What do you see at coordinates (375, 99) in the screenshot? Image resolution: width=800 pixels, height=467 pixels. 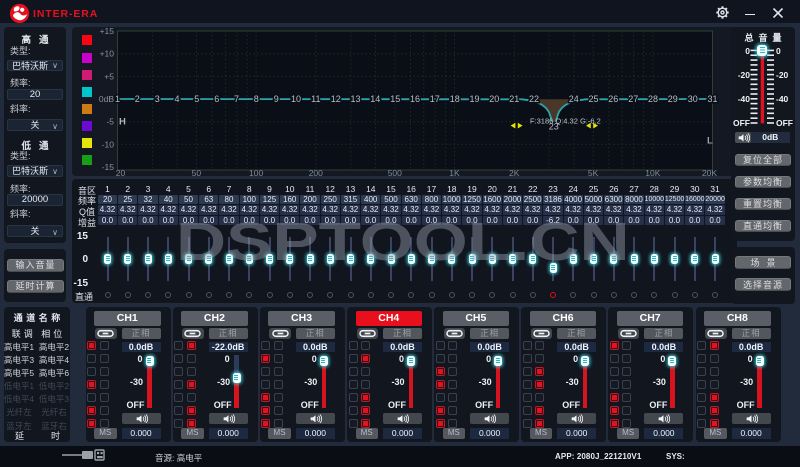 I see `svg-text: 14` at bounding box center [375, 99].